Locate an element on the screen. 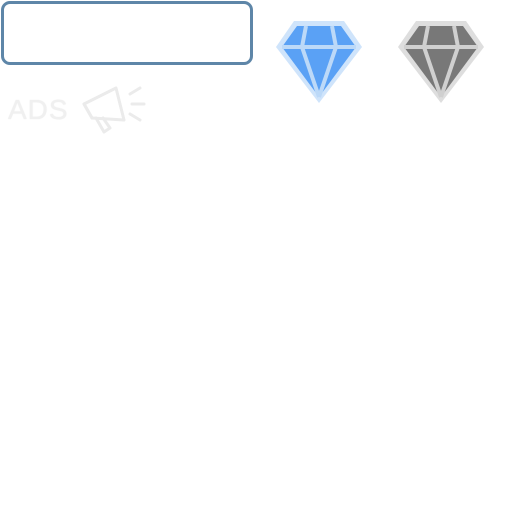 Image resolution: width=512 pixels, height=512 pixels. text-input-box is located at coordinates (127, 33).